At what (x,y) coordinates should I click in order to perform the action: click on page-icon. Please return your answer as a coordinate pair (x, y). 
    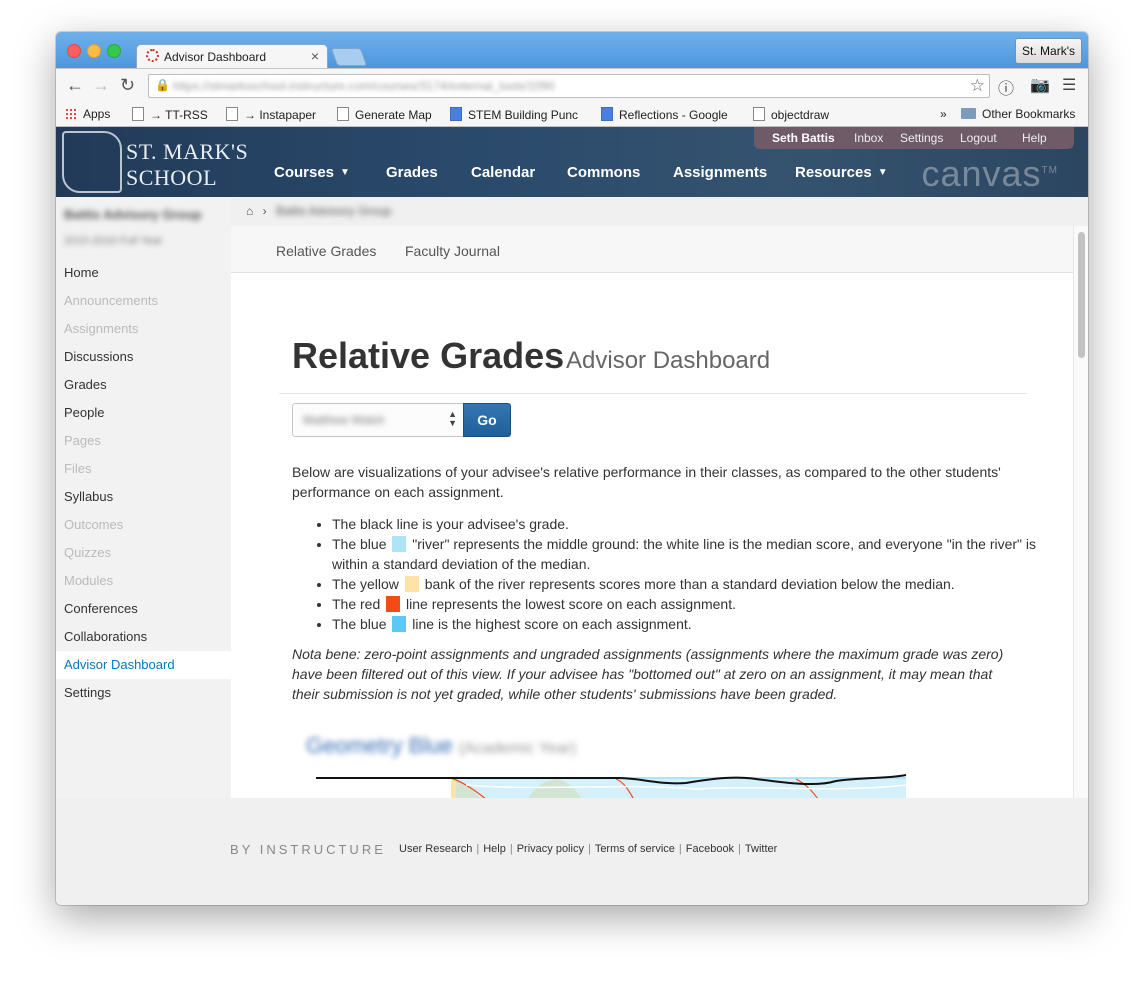
    Looking at the image, I should click on (343, 114).